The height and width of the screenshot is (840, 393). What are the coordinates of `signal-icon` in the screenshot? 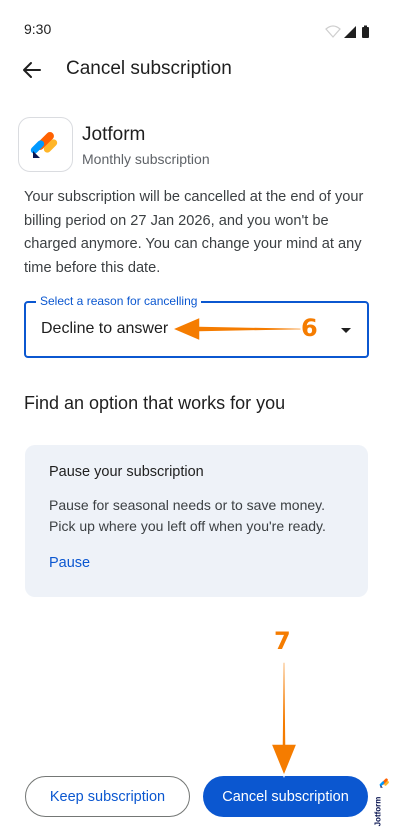 It's located at (350, 32).